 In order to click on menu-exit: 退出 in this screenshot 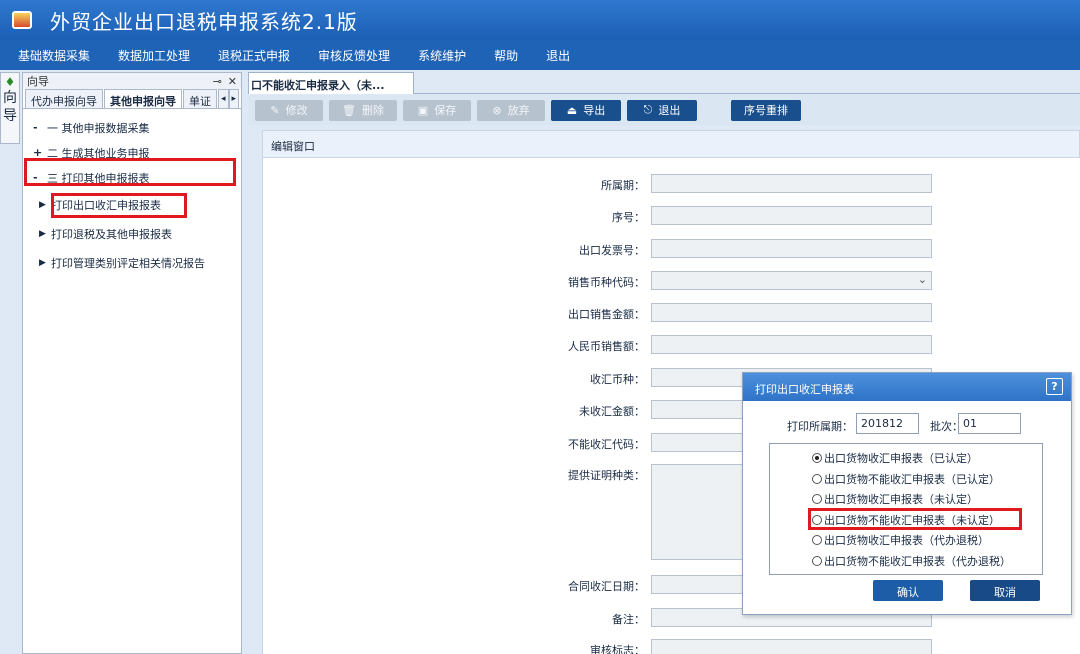, I will do `click(558, 55)`.